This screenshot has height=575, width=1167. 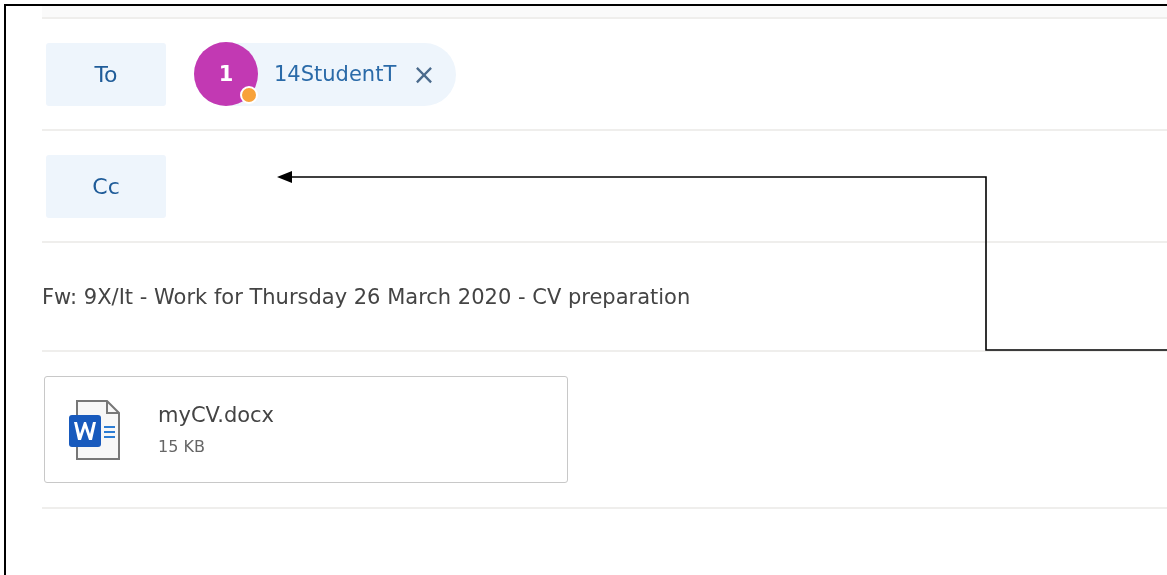 I want to click on word-document-icon, so click(x=95, y=429).